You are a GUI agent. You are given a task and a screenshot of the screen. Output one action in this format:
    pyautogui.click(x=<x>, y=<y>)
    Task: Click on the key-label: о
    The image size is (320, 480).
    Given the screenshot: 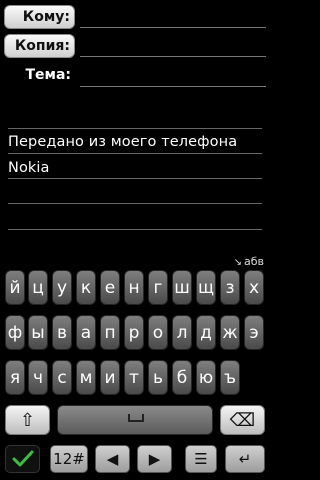 What is the action you would take?
    pyautogui.click(x=158, y=332)
    